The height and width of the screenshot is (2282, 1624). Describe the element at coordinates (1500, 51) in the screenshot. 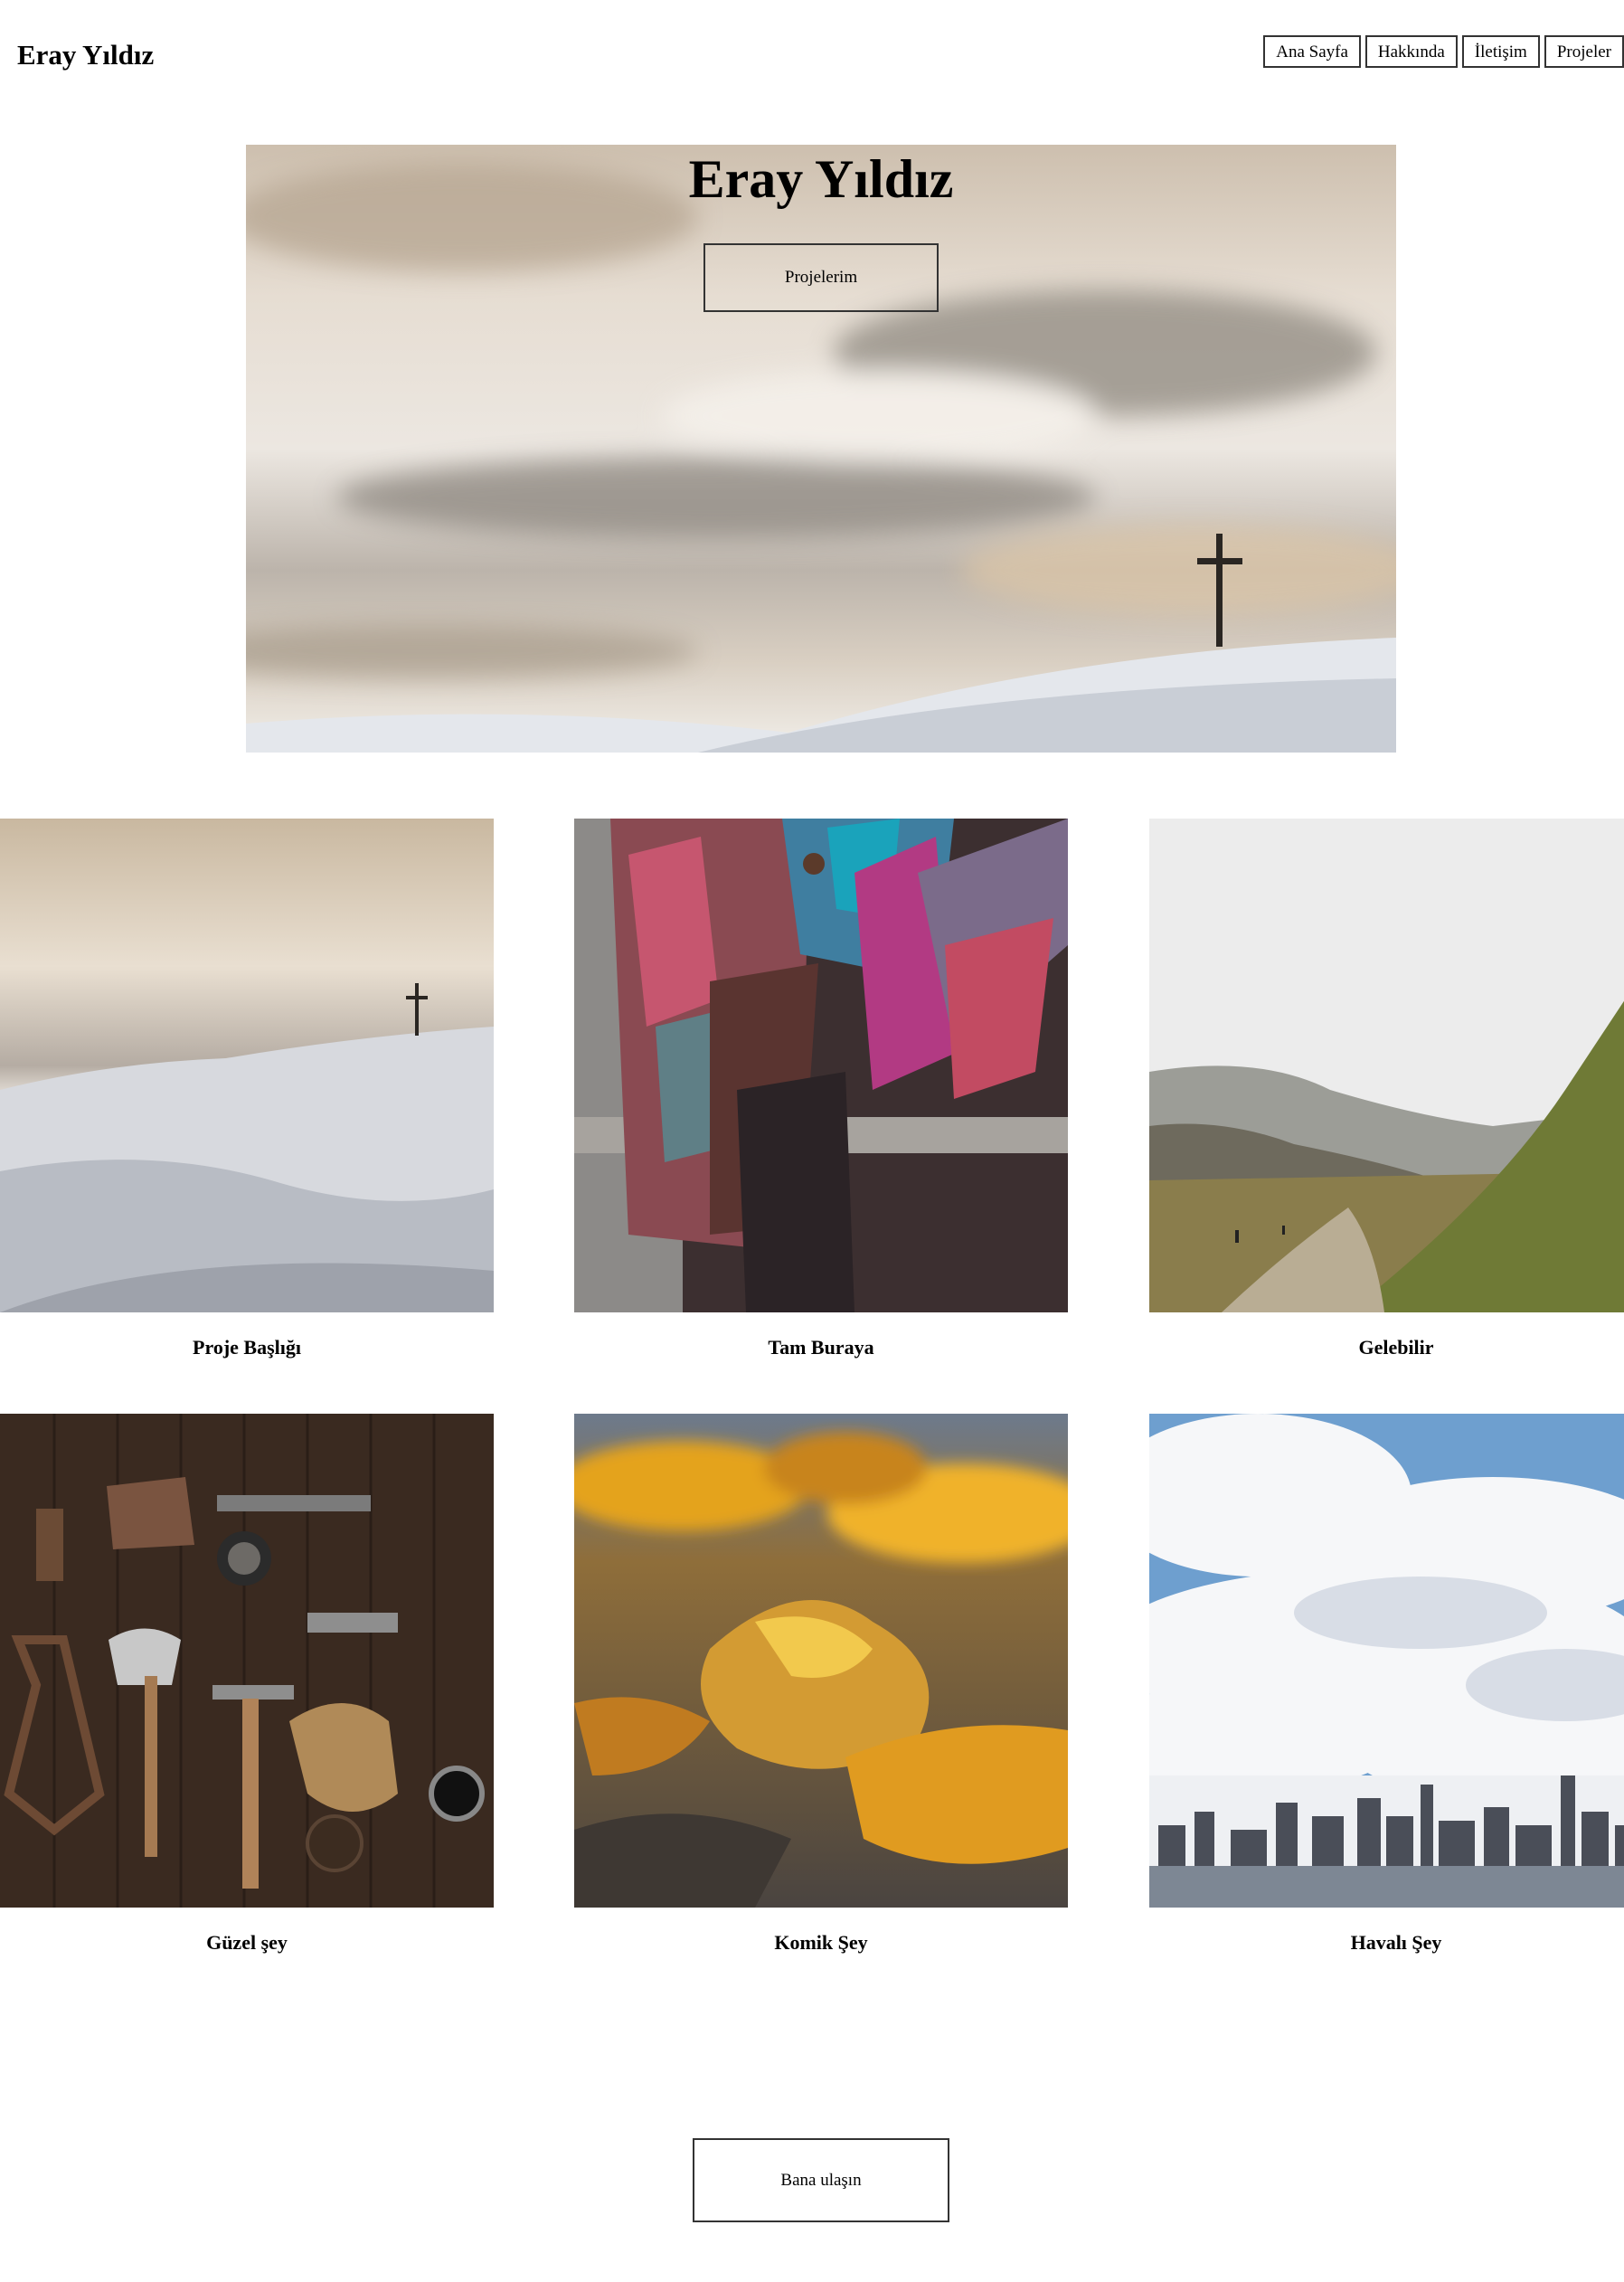

I see `nav-contact: İletişim` at that location.